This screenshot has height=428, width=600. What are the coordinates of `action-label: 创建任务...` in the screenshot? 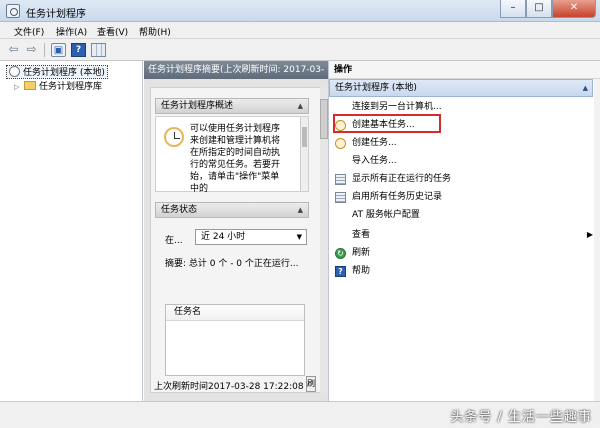 It's located at (374, 143).